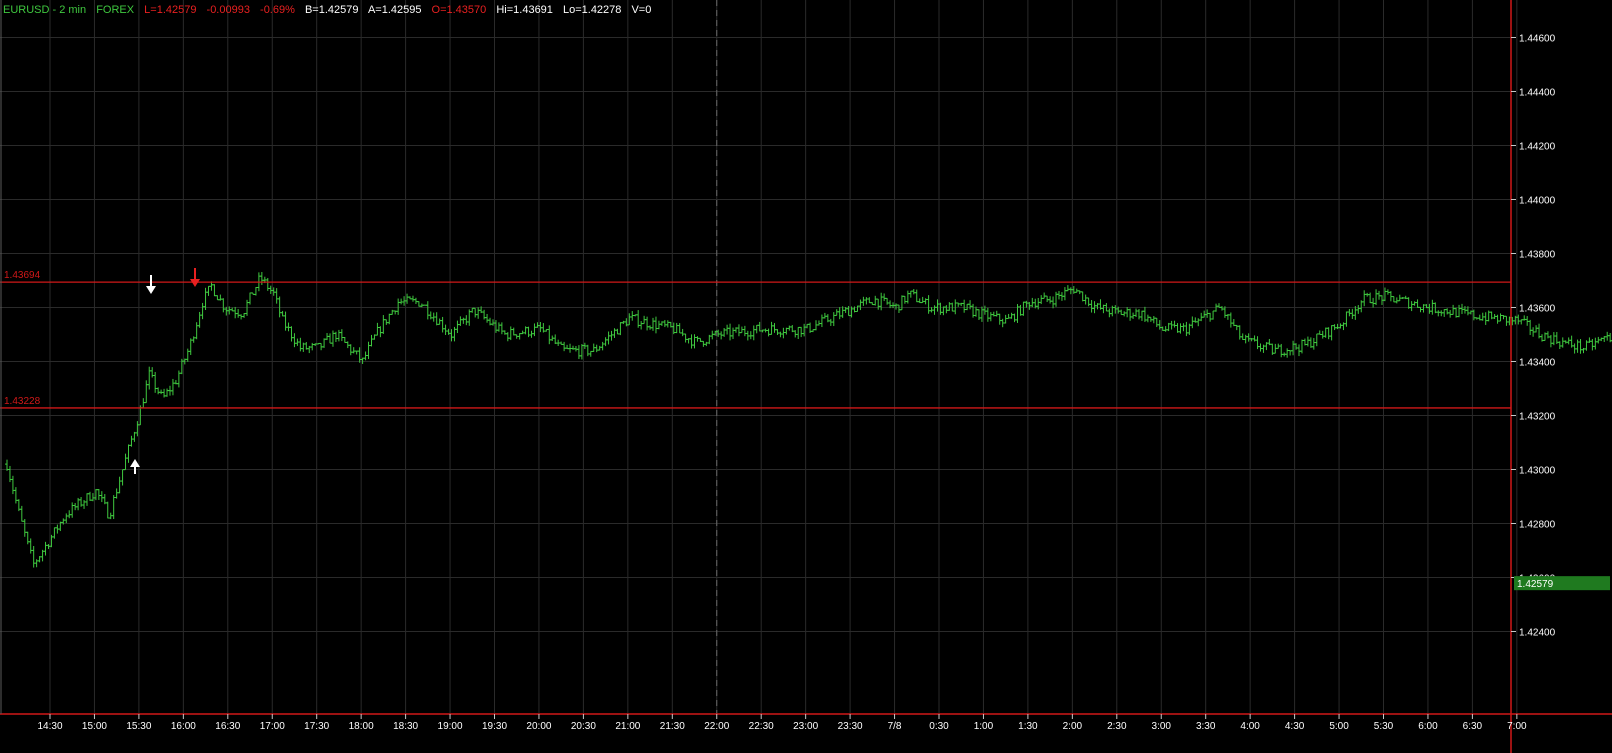 Image resolution: width=1612 pixels, height=753 pixels. What do you see at coordinates (761, 726) in the screenshot?
I see `x-tick-label: 22:30` at bounding box center [761, 726].